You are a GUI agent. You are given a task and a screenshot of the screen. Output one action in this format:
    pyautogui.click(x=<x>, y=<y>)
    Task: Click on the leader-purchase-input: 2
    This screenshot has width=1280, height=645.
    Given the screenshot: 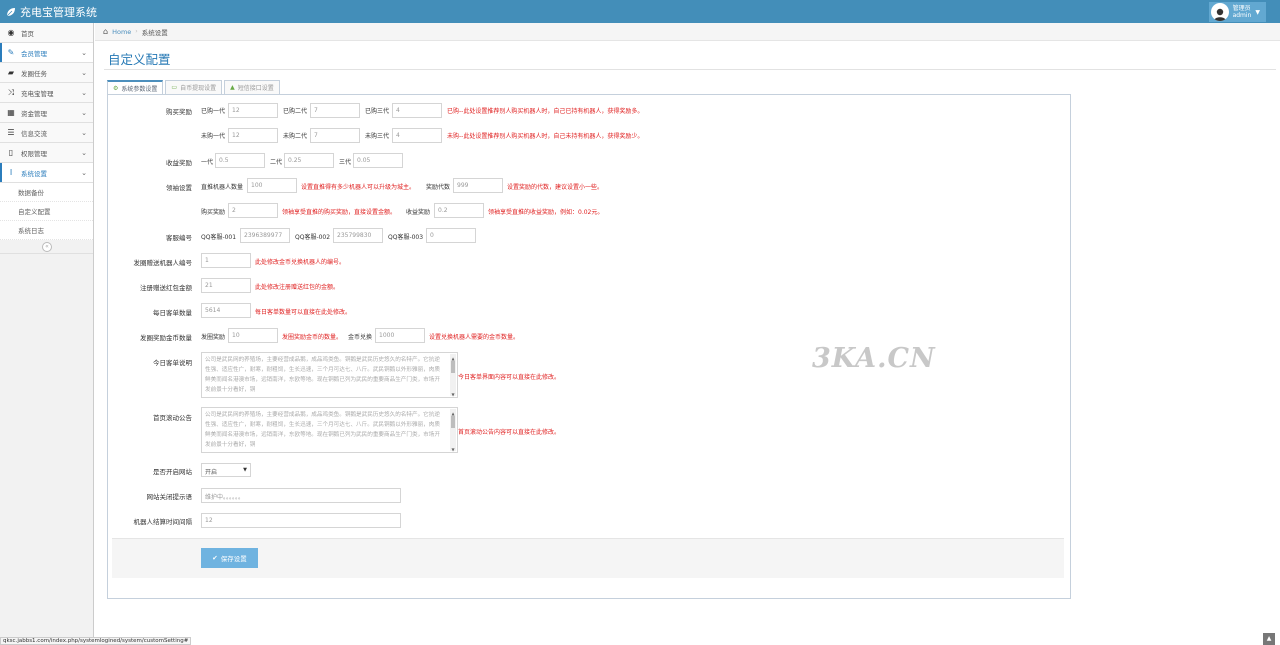 What is the action you would take?
    pyautogui.click(x=253, y=210)
    